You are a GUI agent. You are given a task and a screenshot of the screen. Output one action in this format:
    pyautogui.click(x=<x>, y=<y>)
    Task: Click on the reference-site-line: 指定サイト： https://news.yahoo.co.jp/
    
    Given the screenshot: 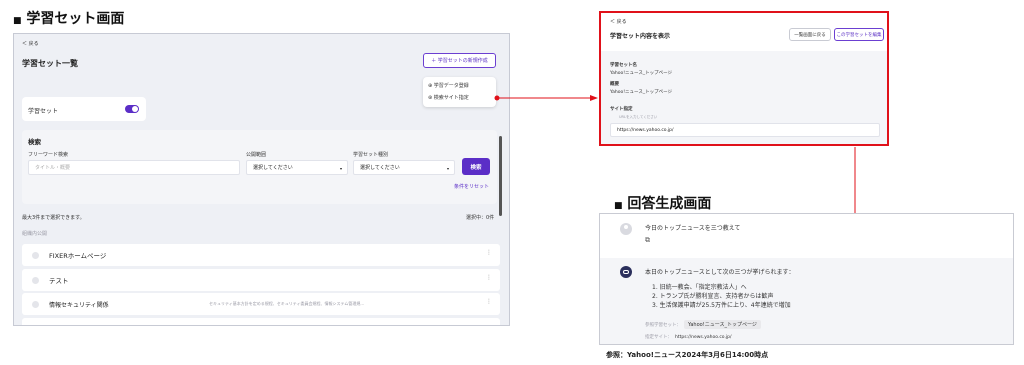 What is the action you would take?
    pyautogui.click(x=688, y=337)
    